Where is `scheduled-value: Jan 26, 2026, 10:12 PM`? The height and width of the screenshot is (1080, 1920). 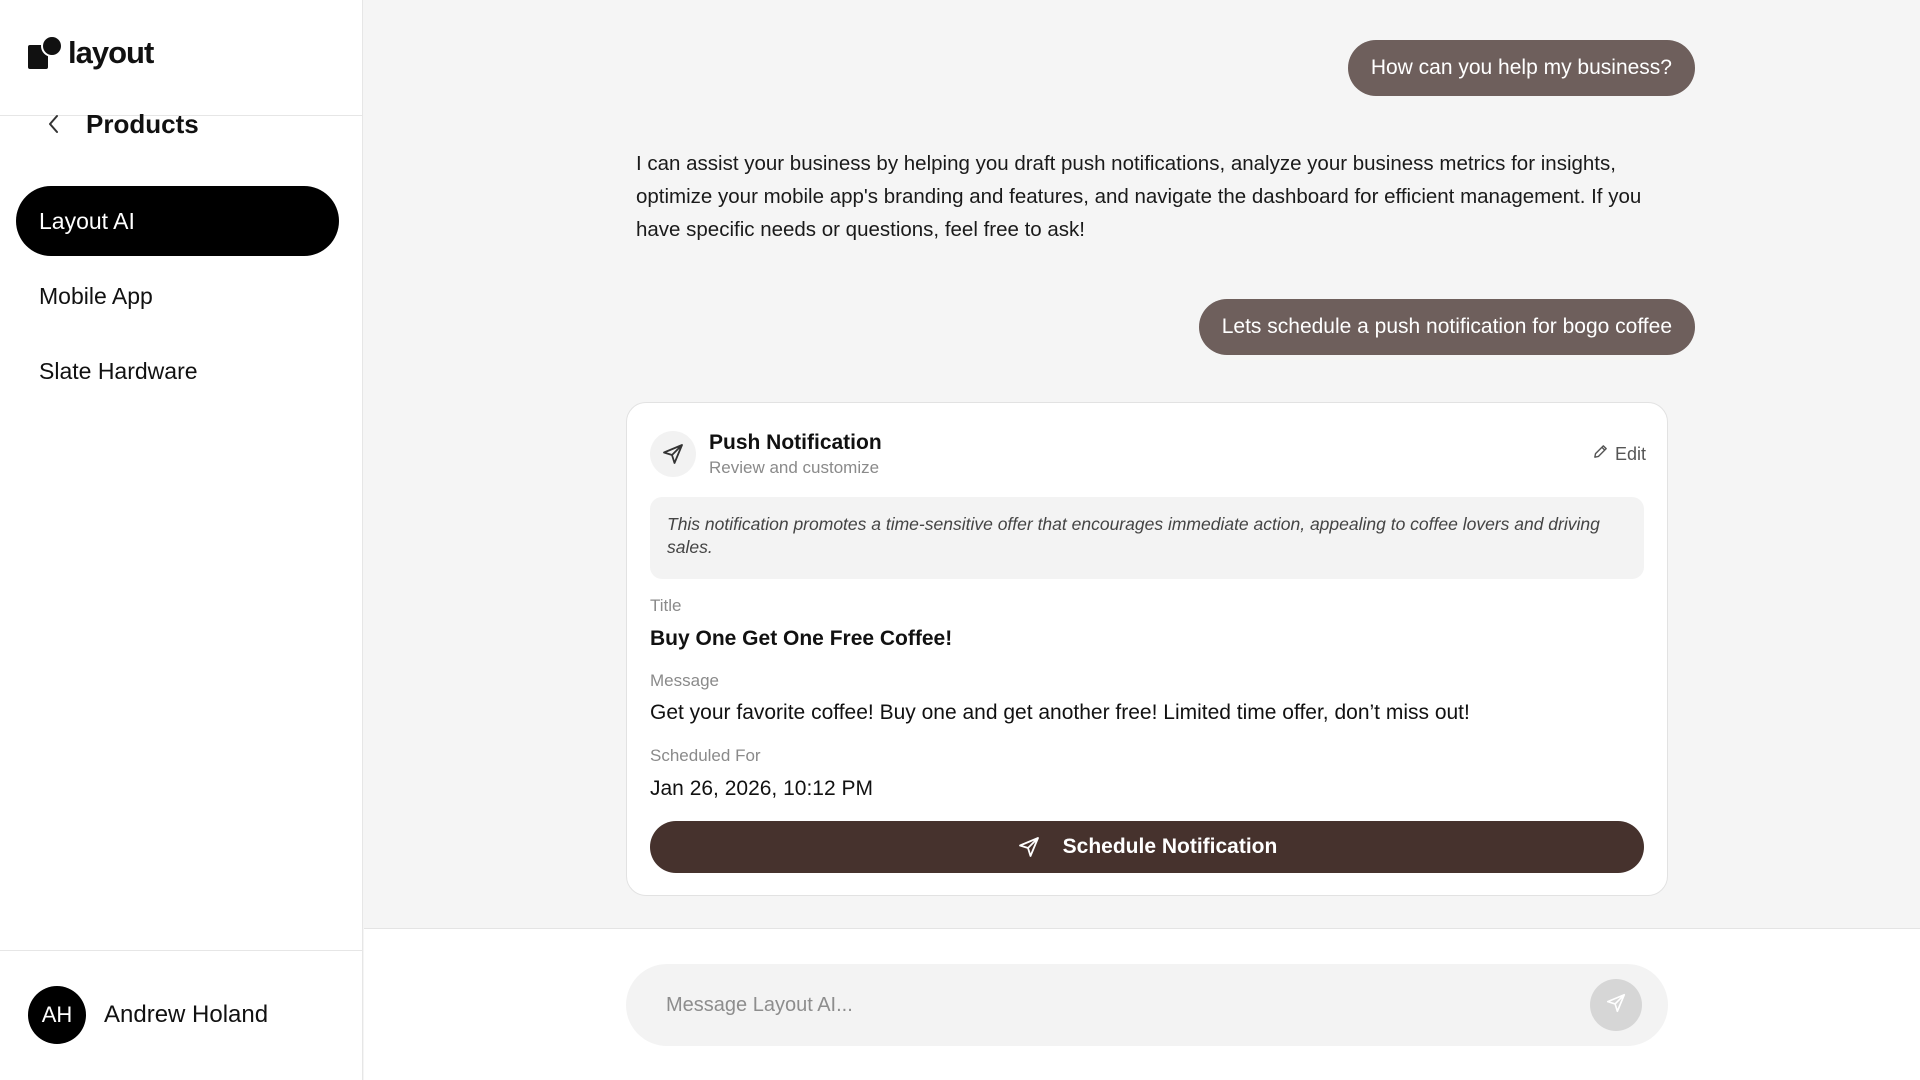 scheduled-value: Jan 26, 2026, 10:12 PM is located at coordinates (761, 788).